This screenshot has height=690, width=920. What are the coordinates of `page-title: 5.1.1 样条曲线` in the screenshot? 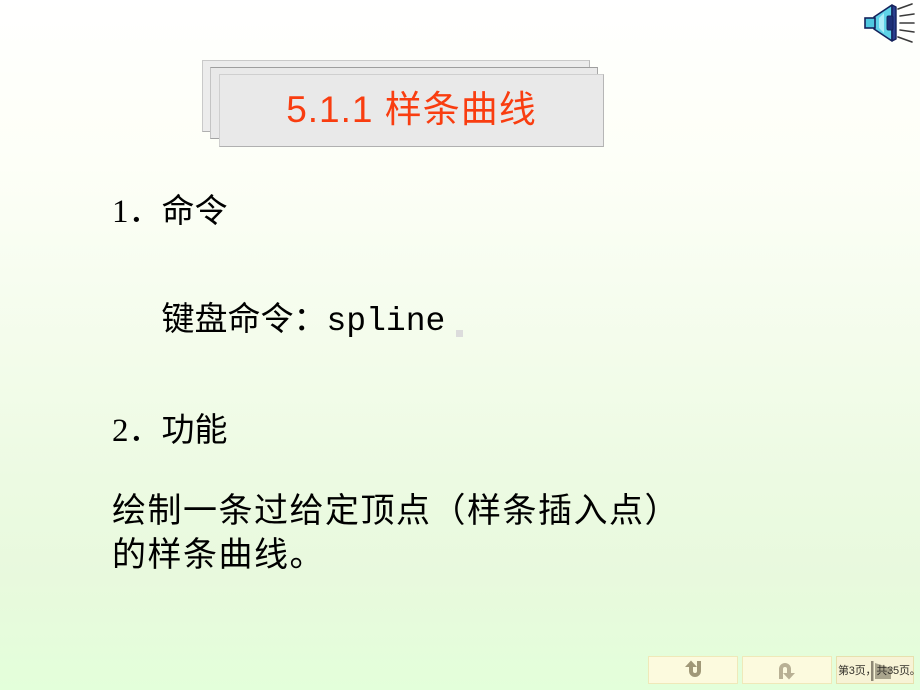 It's located at (411, 109).